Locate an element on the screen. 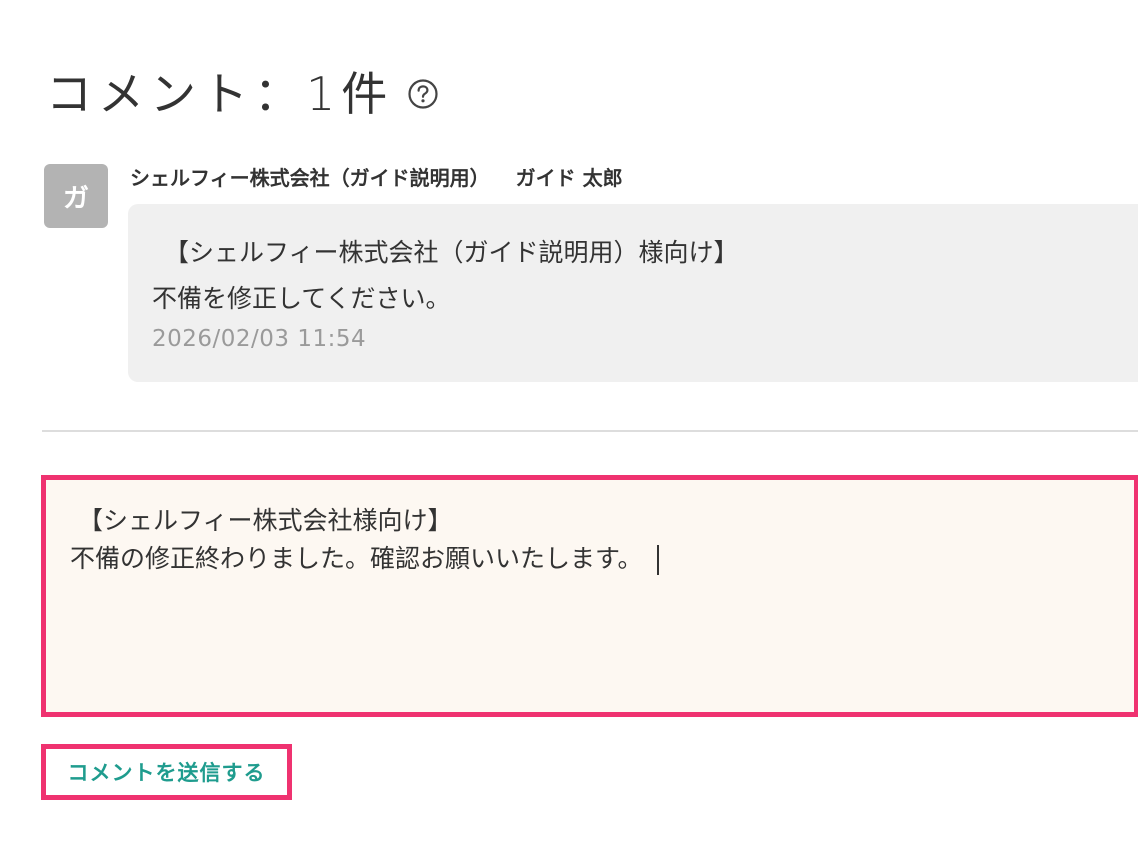  author-name: ガイド 太郎 is located at coordinates (569, 178).